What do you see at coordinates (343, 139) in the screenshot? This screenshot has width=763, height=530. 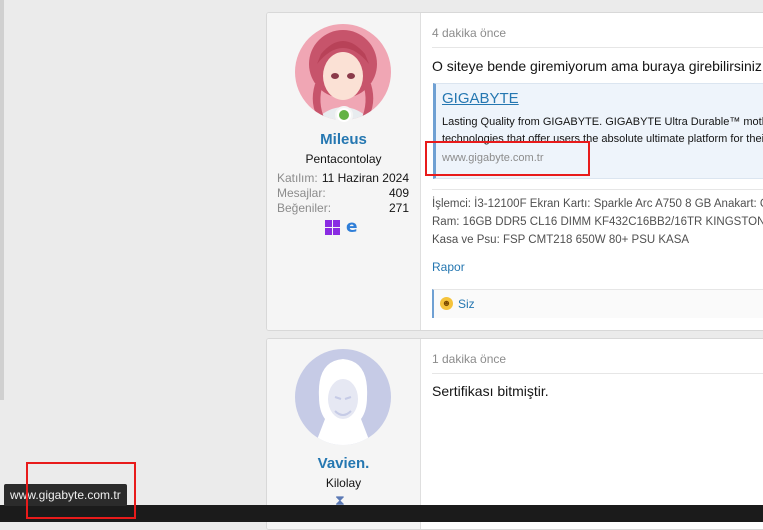 I see `username: Mileus` at bounding box center [343, 139].